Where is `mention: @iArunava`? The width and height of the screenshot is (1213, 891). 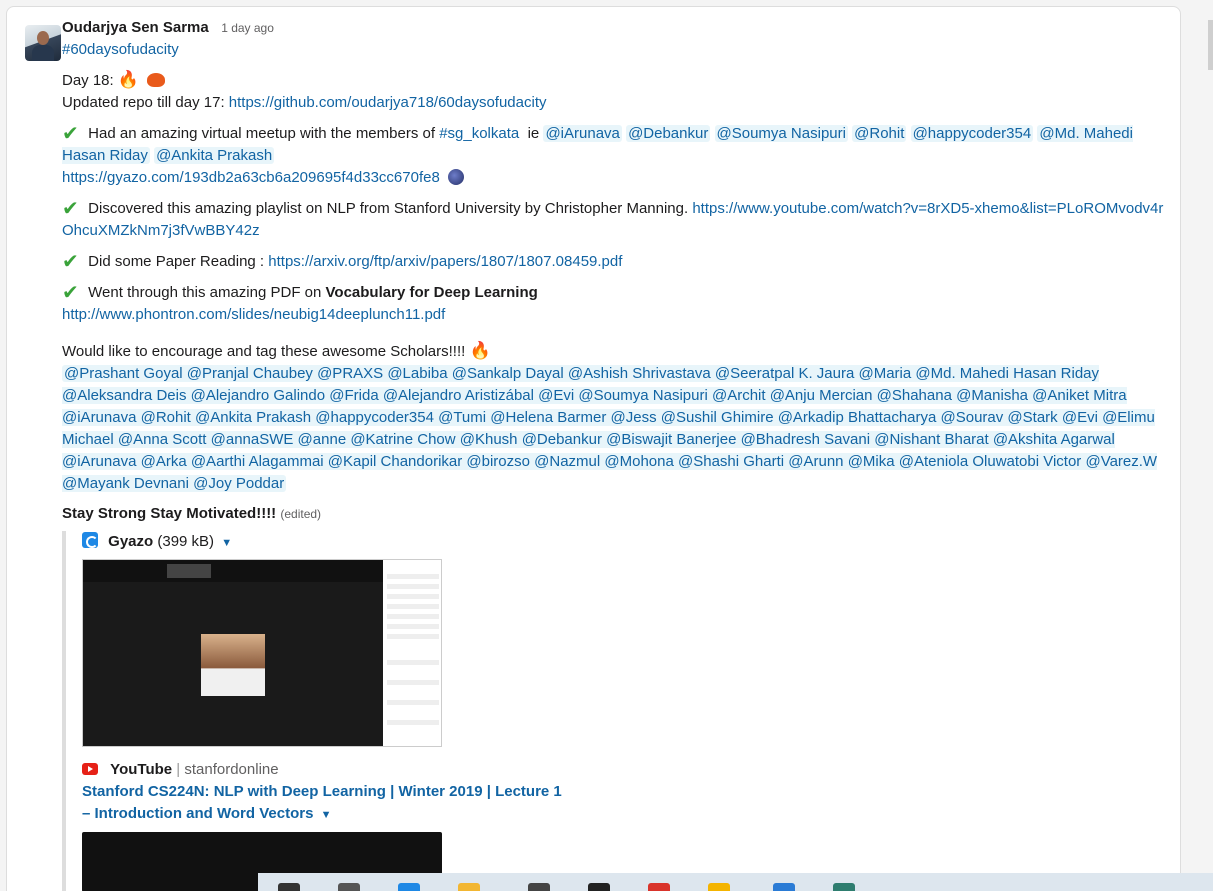 mention: @iArunava is located at coordinates (582, 133).